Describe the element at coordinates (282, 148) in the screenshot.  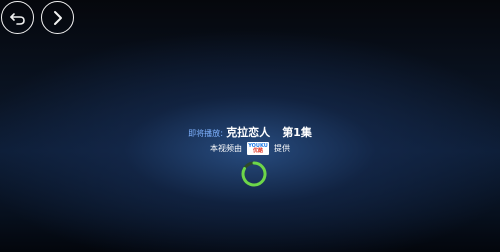
I see `provided-by-suffix: 提供` at that location.